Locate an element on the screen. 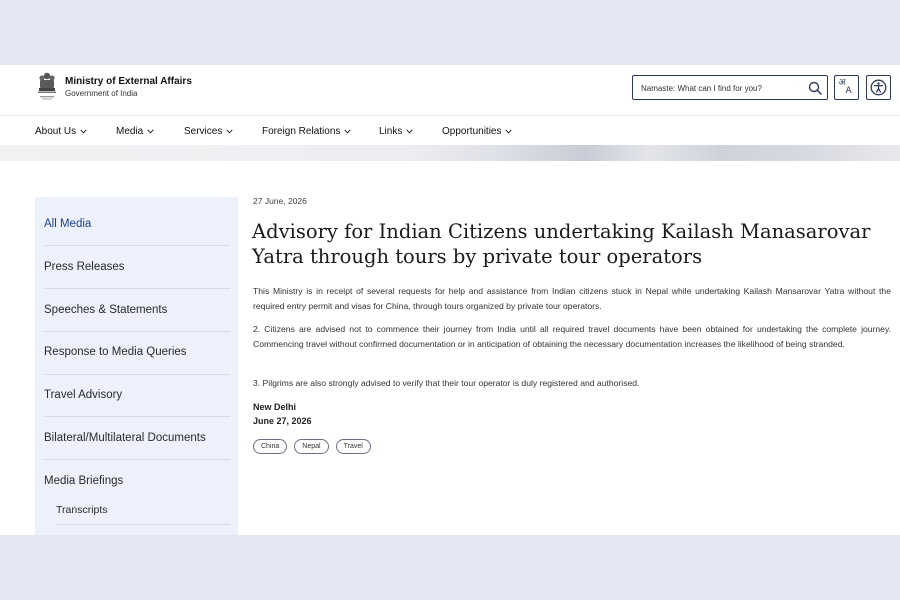 The image size is (900, 600). sidebar-item-speeches-statements: Speeches & Statements is located at coordinates (137, 310).